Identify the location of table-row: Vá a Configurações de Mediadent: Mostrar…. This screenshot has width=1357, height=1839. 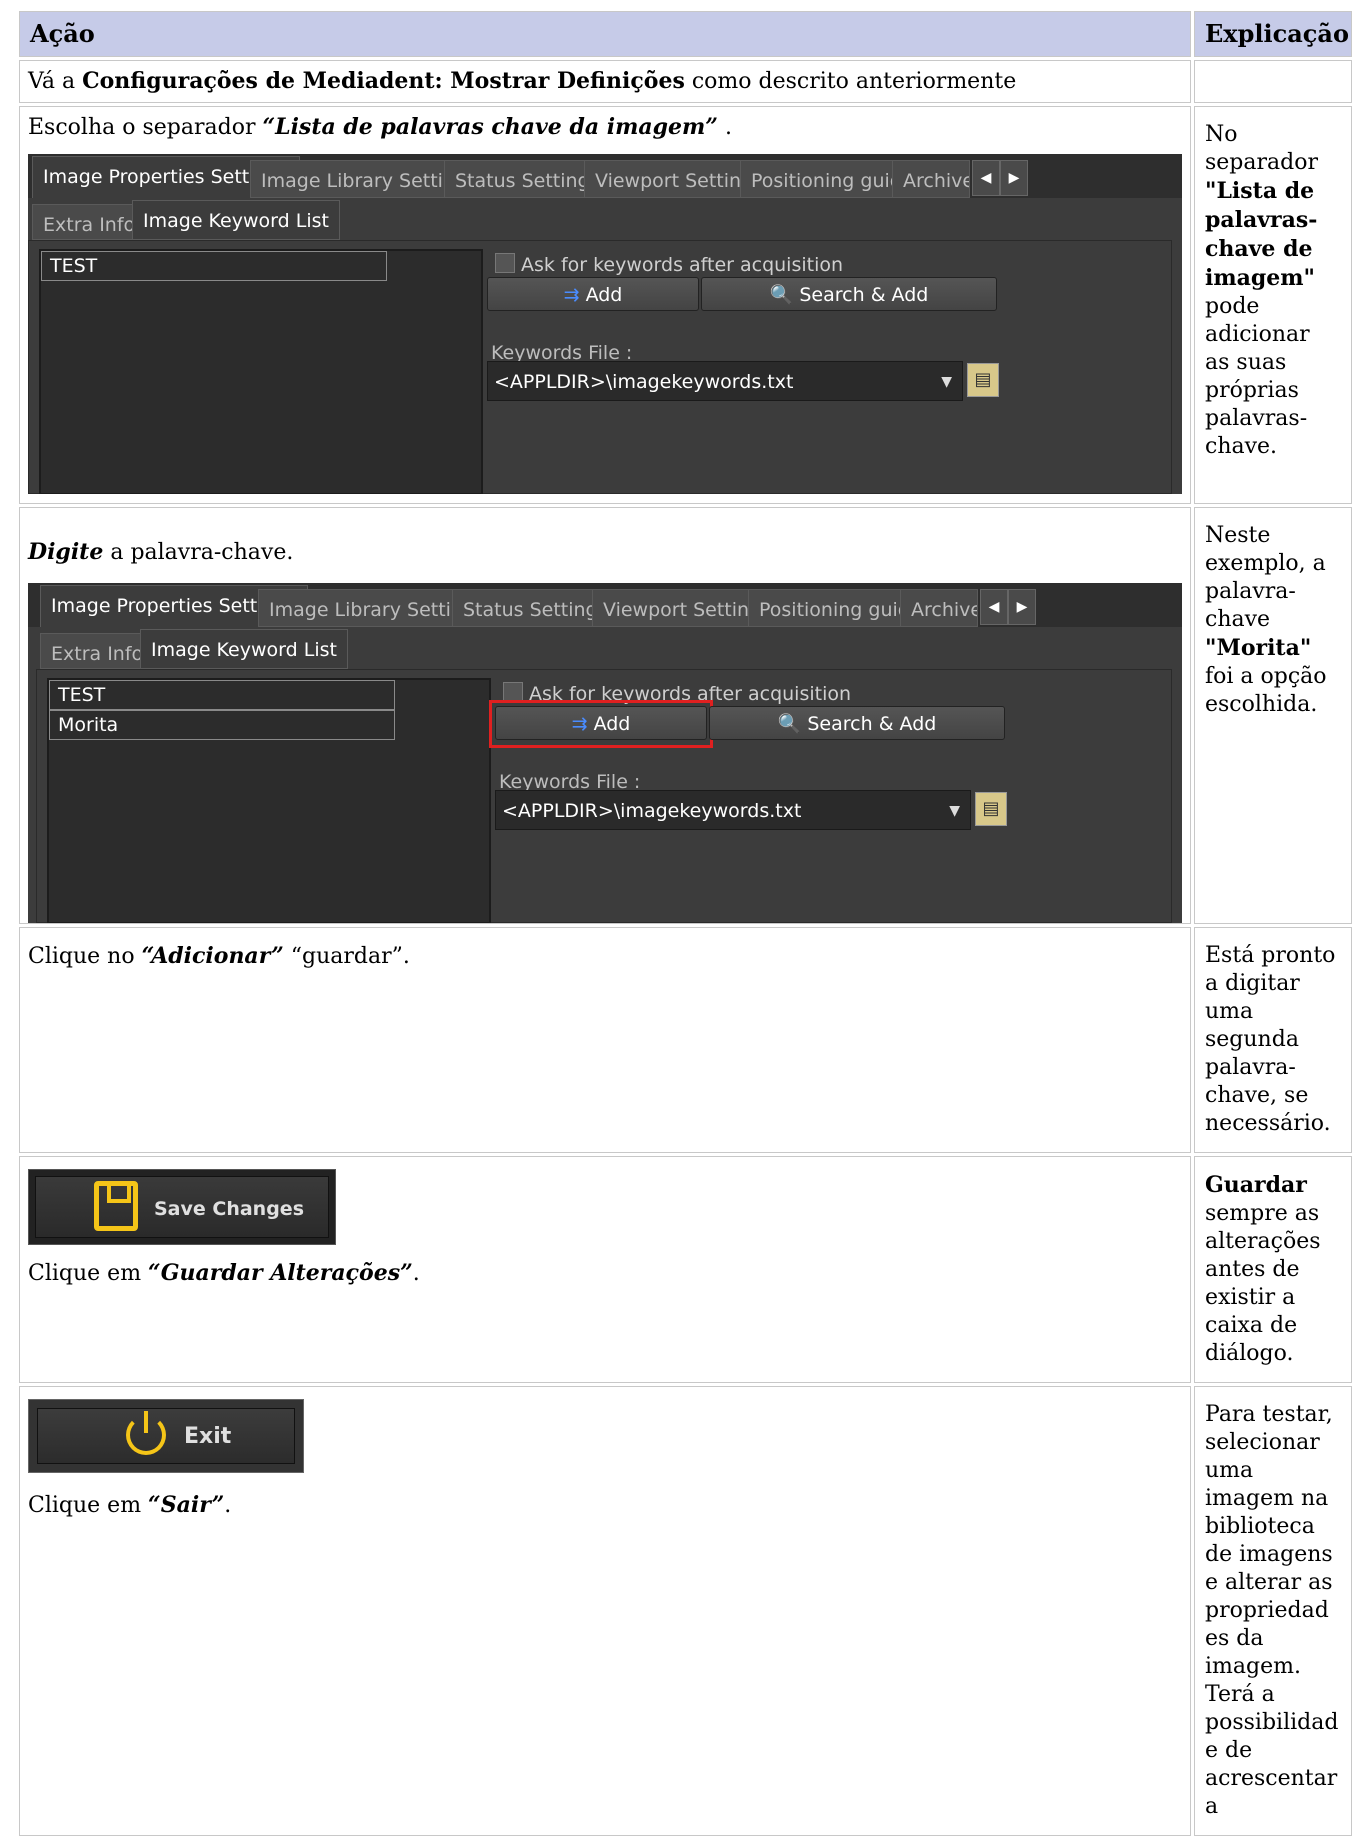
(685, 81).